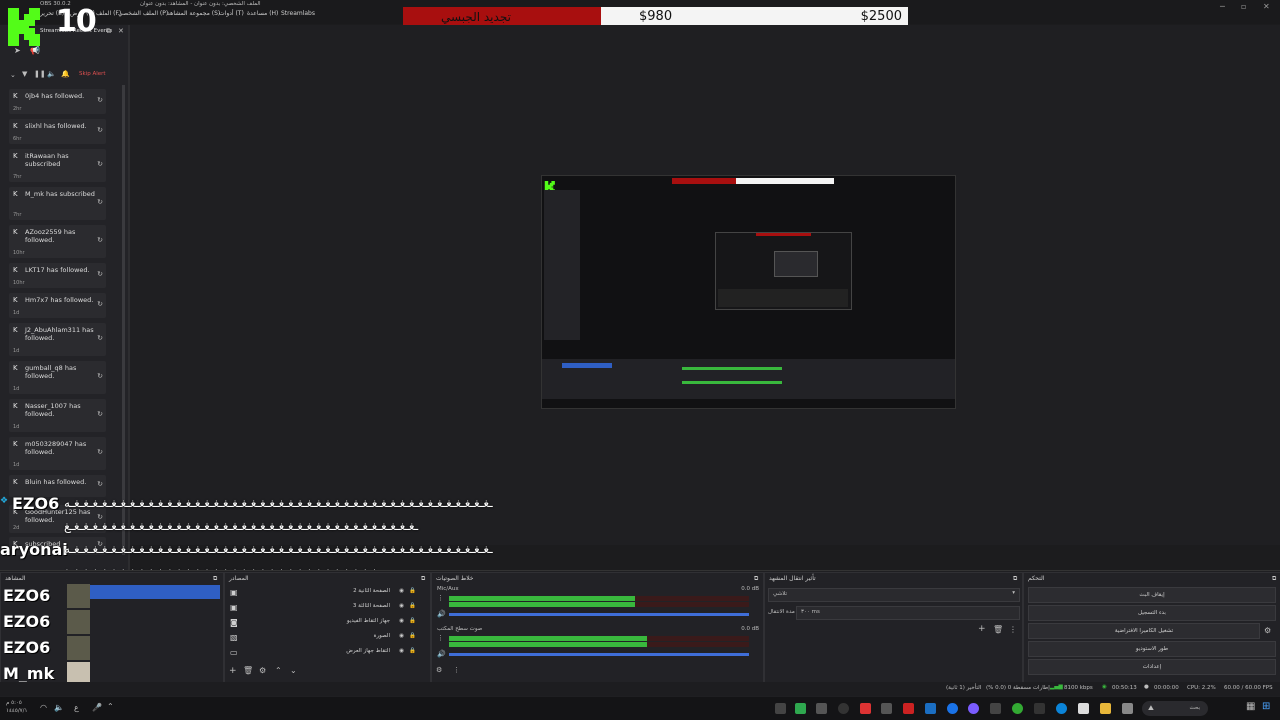 This screenshot has width=1280, height=720. What do you see at coordinates (982, 629) in the screenshot?
I see `add-transition-icon: +` at bounding box center [982, 629].